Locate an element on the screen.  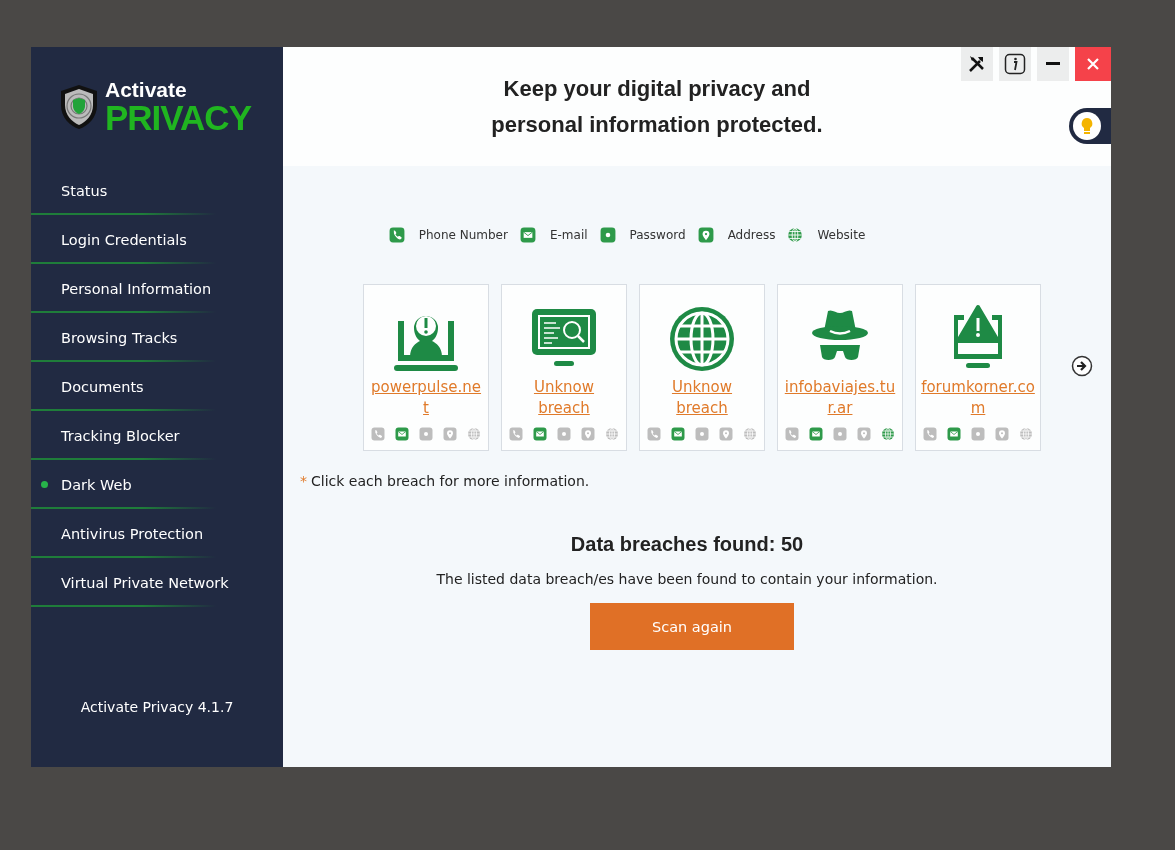
sidebar-item: Antivirus Protection is located at coordinates (157, 533).